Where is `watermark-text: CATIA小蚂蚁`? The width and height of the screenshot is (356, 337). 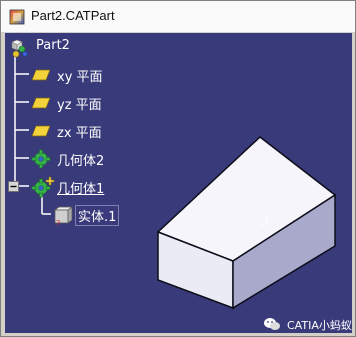 watermark-text: CATIA小蚂蚁 is located at coordinates (319, 325).